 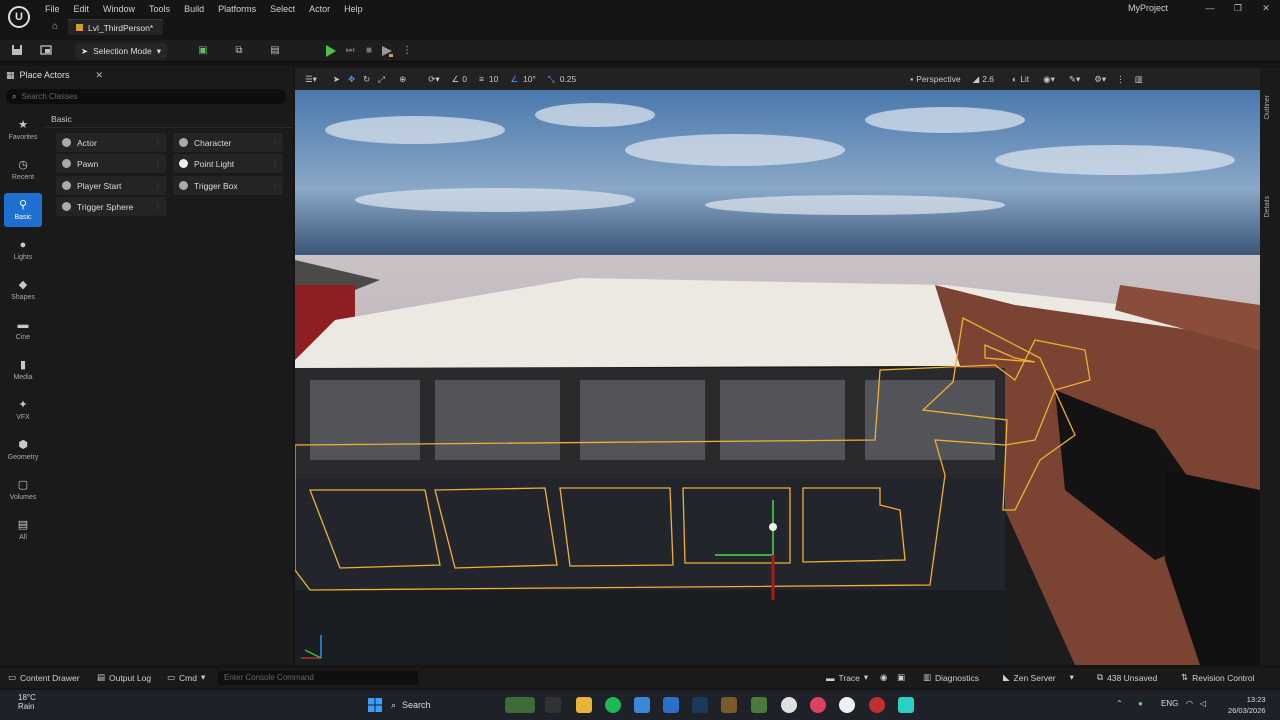 I want to click on content-browser-icon, so click(x=46, y=51).